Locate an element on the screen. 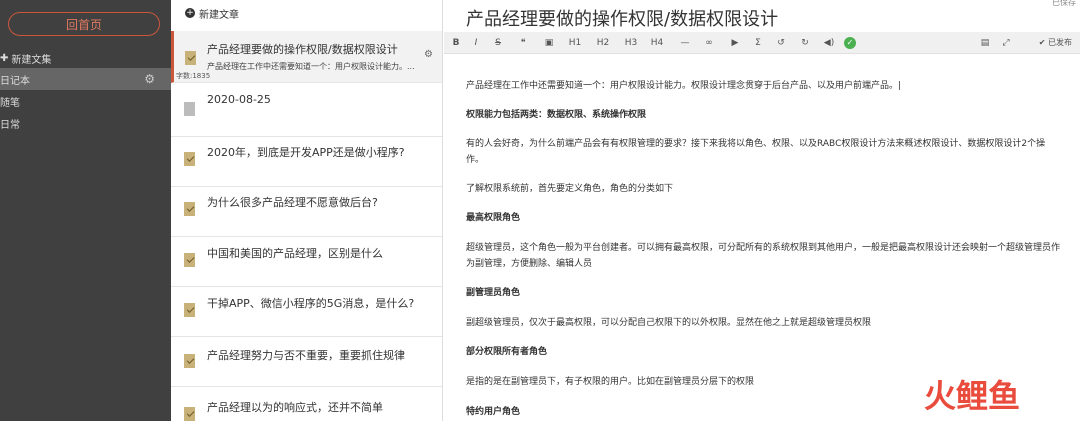 The height and width of the screenshot is (421, 1080). notebook-label: 随笔 is located at coordinates (10, 103).